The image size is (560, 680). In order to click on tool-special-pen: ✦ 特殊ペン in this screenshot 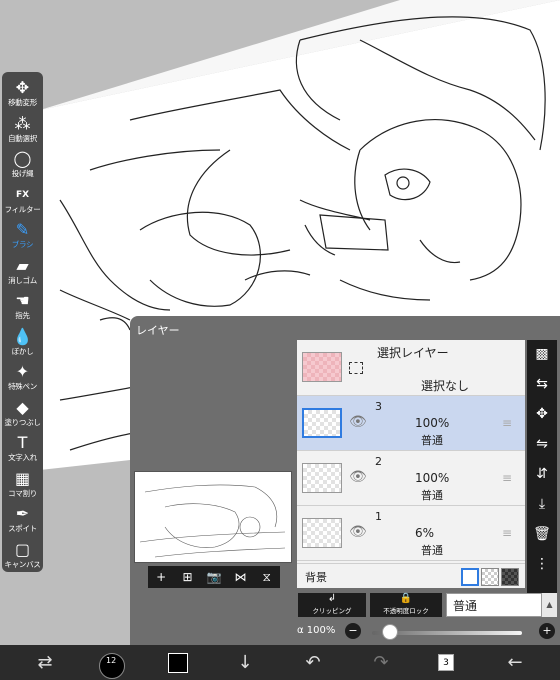, I will do `click(22, 377)`.